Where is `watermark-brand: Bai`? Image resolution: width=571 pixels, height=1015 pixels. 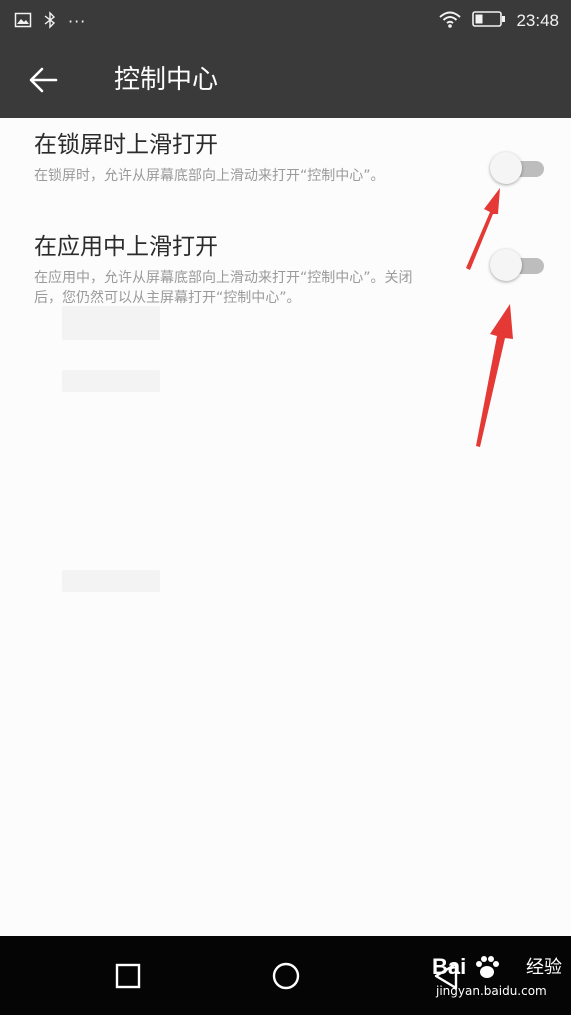 watermark-brand: Bai is located at coordinates (449, 966).